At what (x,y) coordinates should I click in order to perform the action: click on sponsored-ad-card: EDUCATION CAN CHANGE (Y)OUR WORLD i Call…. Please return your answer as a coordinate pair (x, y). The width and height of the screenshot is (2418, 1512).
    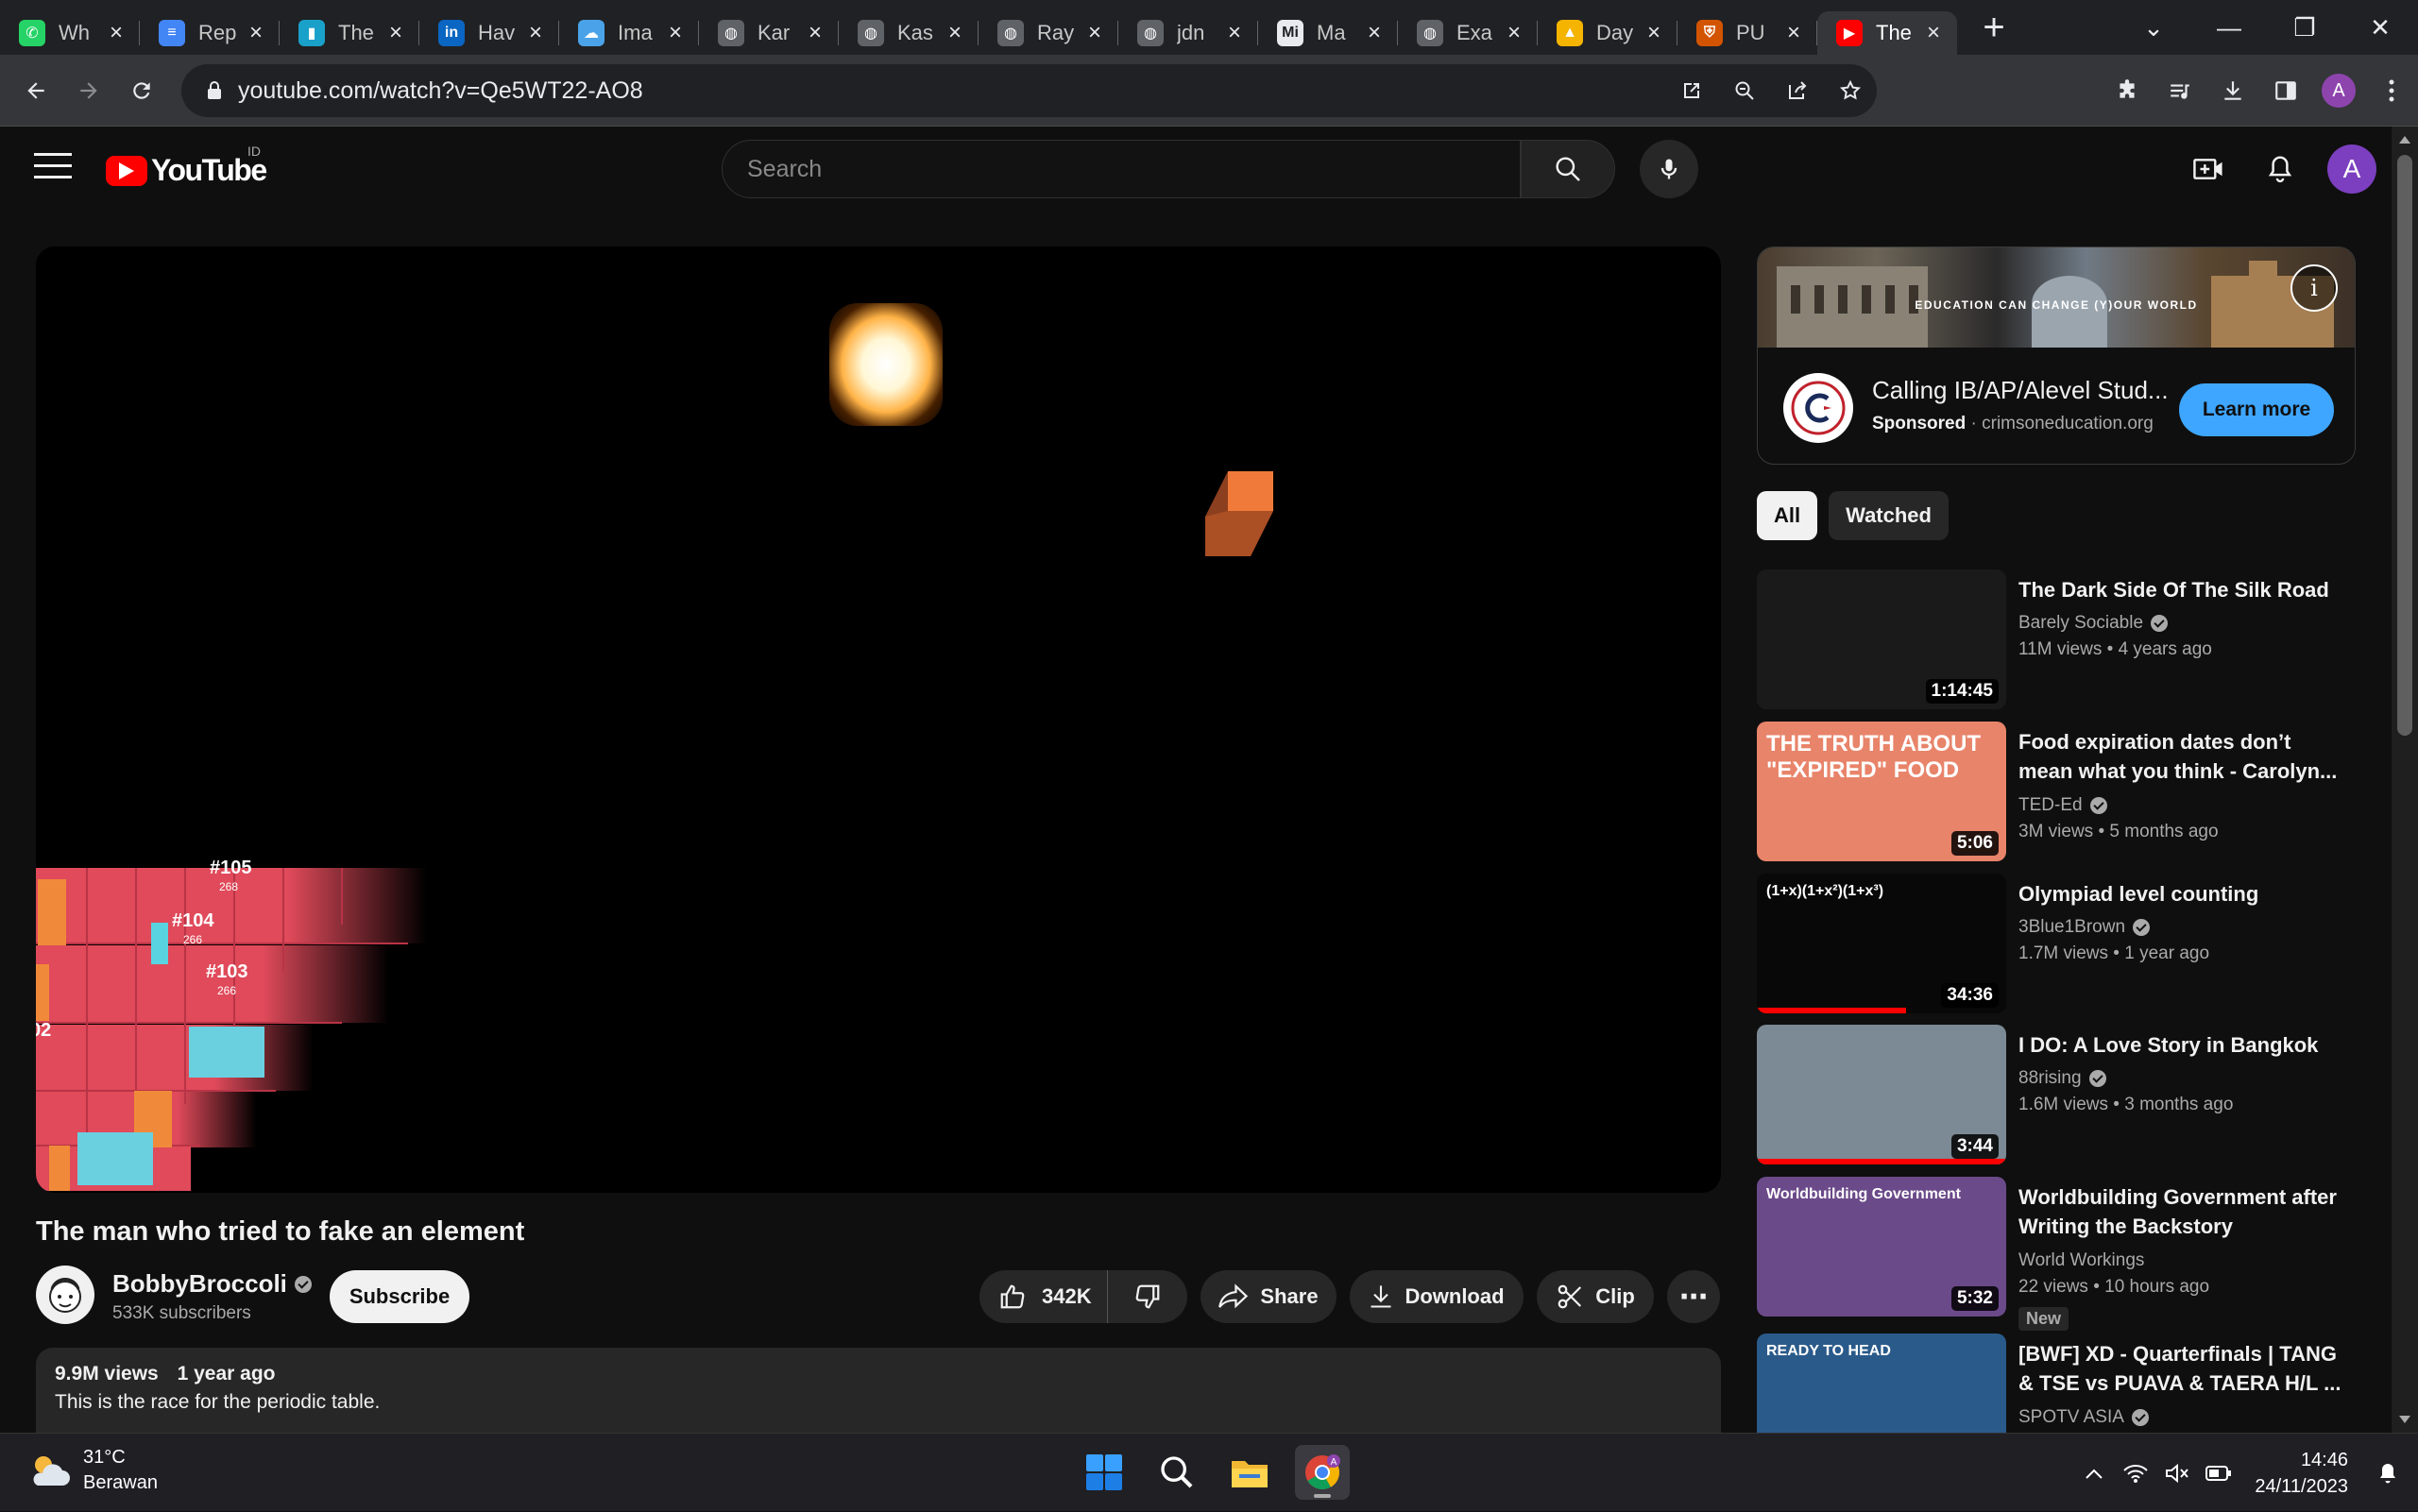
    Looking at the image, I should click on (2056, 355).